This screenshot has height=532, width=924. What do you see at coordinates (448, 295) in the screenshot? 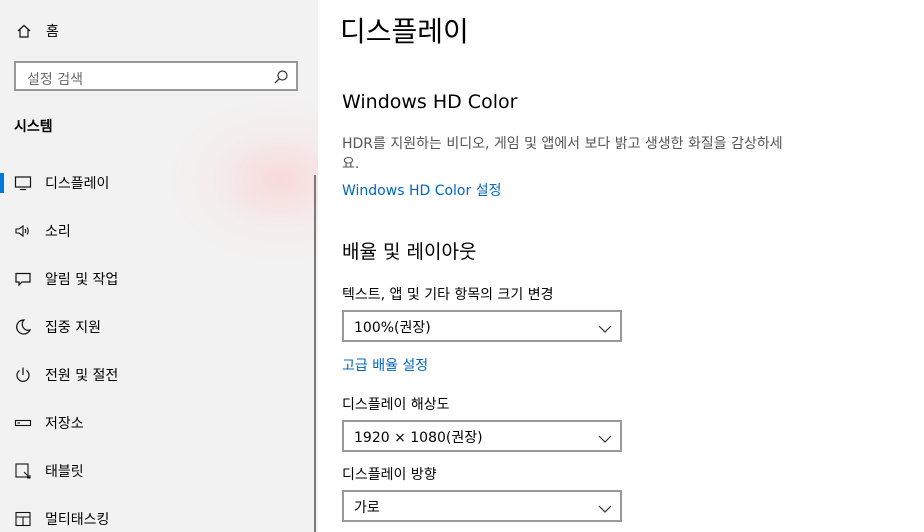
I see `scale-label: 텍스트, 앱 및 기타 항목의 크기 변경` at bounding box center [448, 295].